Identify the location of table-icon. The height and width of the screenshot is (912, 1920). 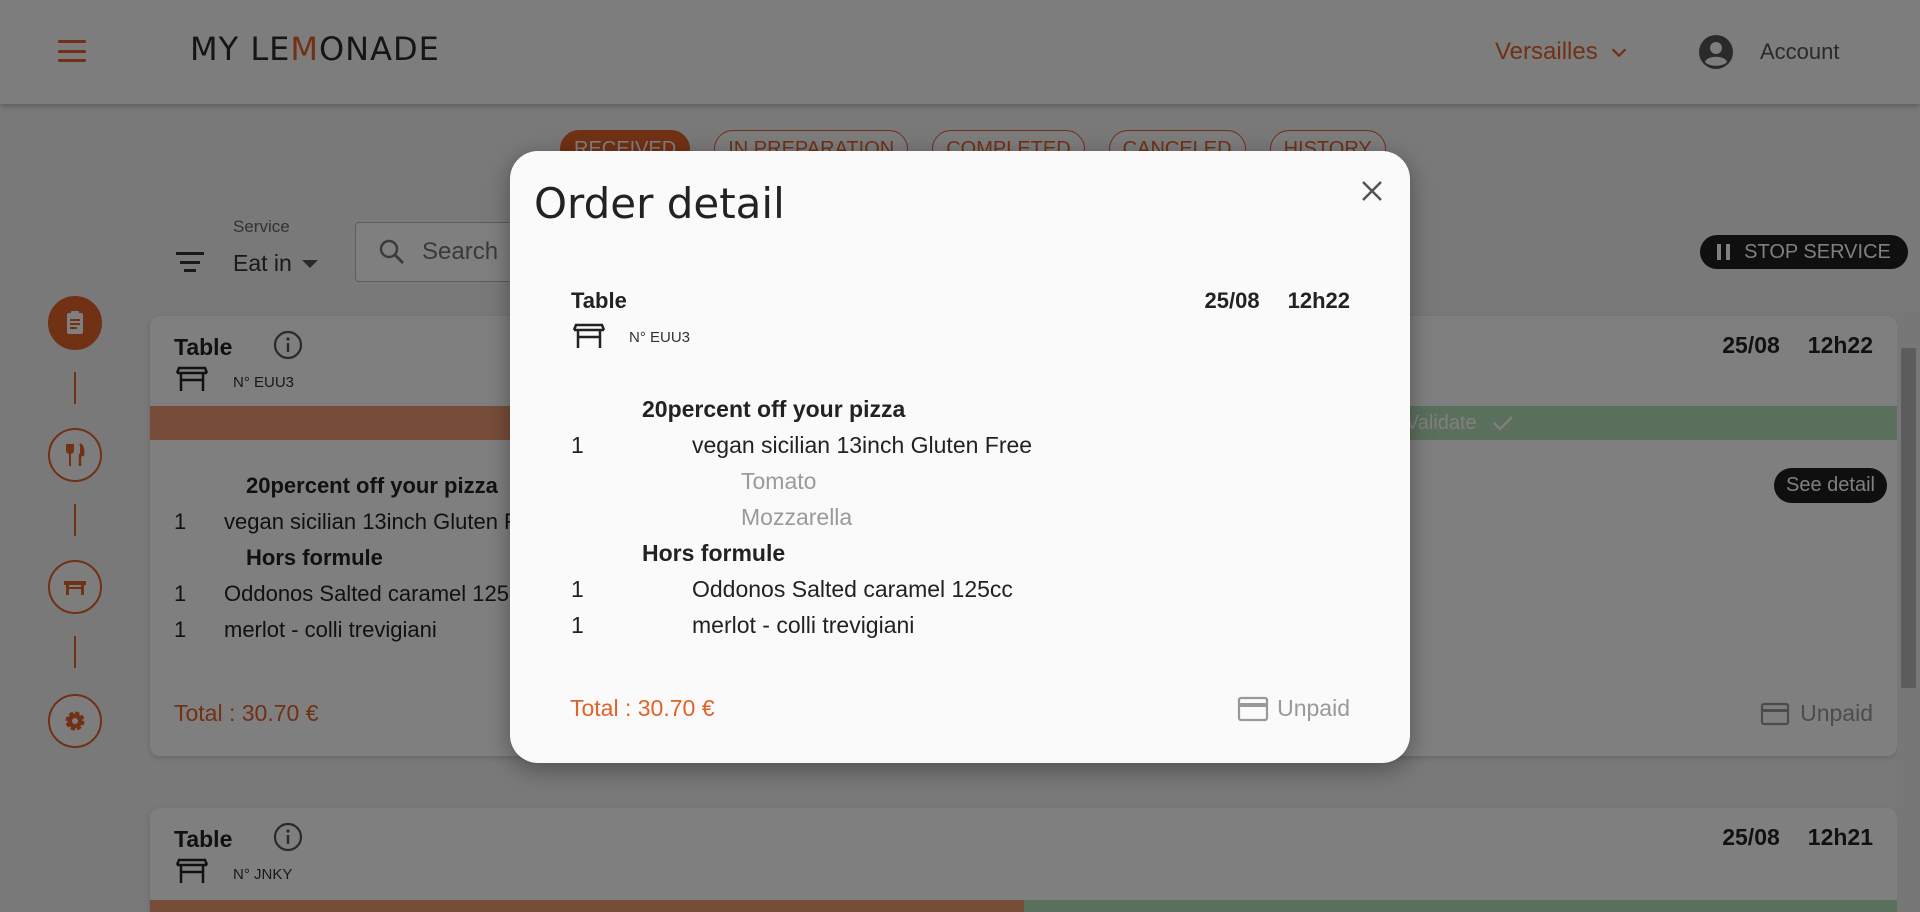
(589, 335).